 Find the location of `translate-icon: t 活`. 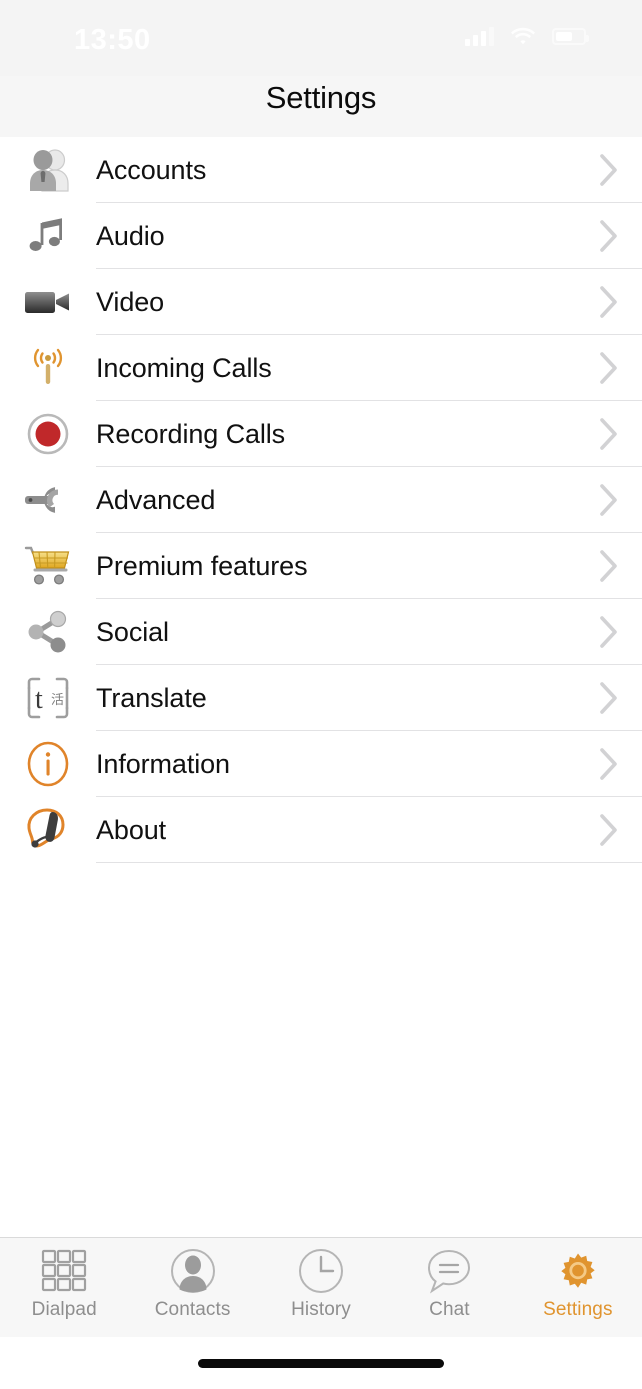

translate-icon: t 活 is located at coordinates (48, 698).